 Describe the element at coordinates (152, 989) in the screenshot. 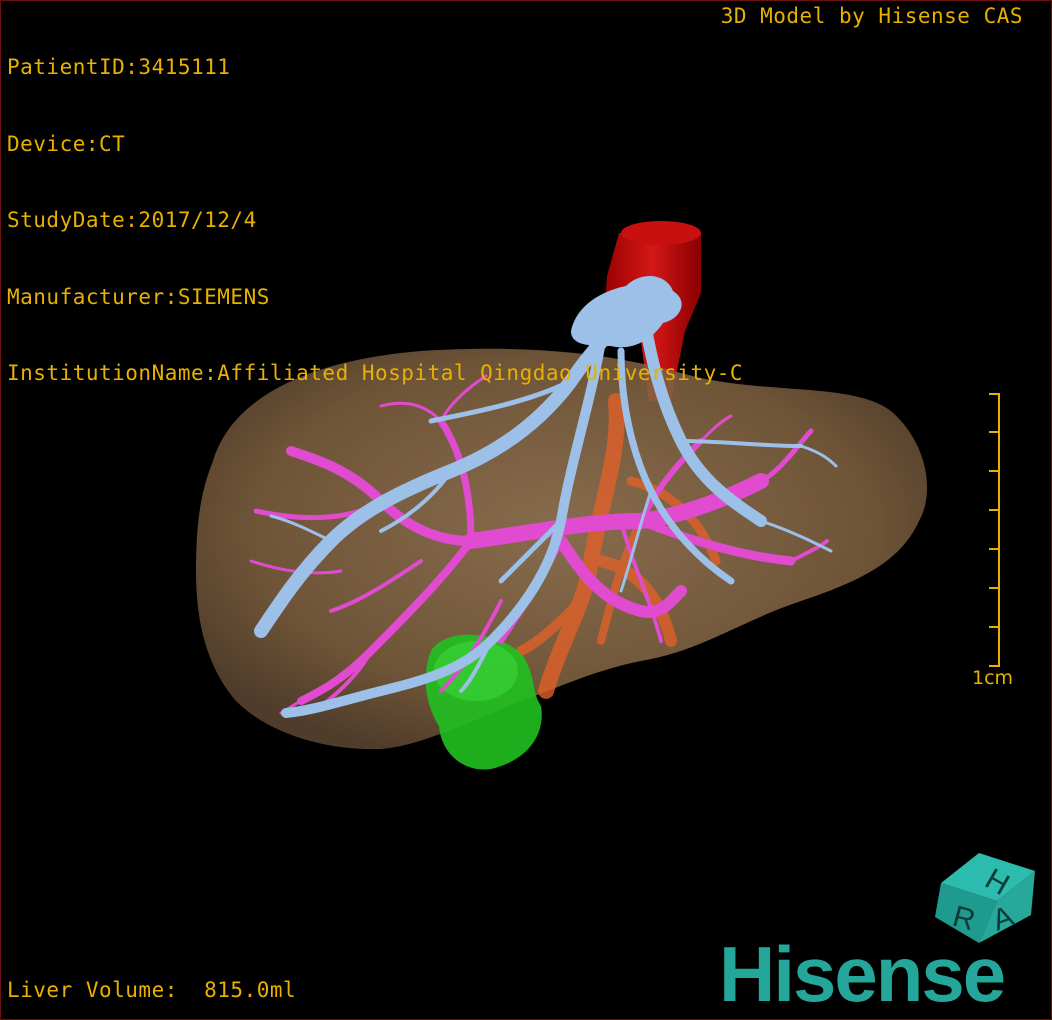

I see `liver-volume: Liver Volume: 815.0ml` at that location.